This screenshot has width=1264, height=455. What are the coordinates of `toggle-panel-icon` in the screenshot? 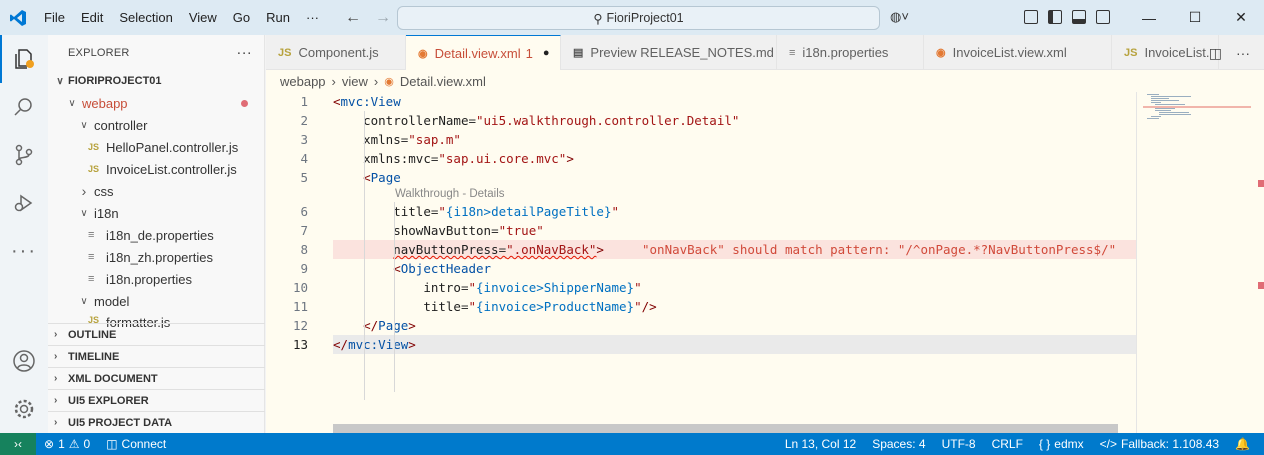 It's located at (1031, 17).